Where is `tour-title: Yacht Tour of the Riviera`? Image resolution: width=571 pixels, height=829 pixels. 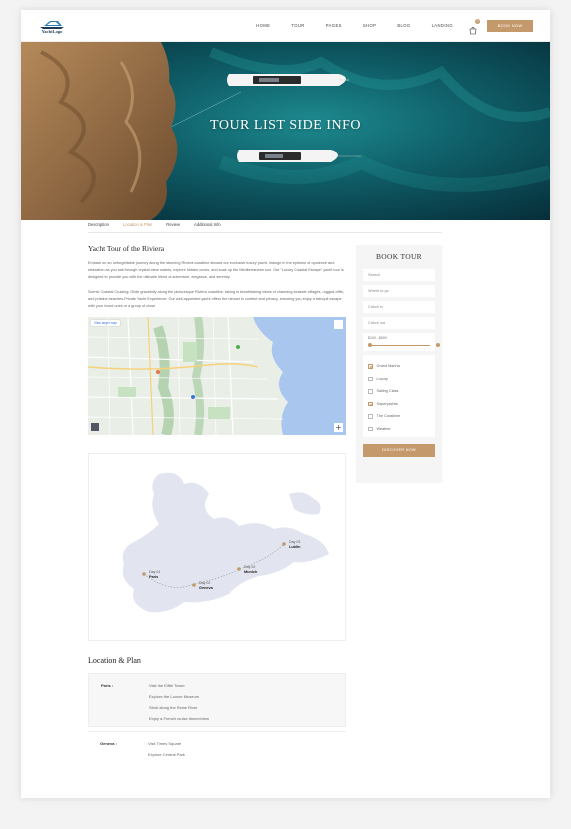 tour-title: Yacht Tour of the Riviera is located at coordinates (126, 248).